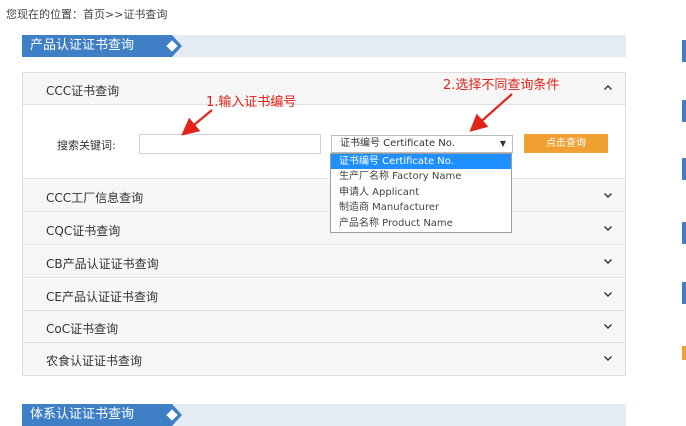 Image resolution: width=686 pixels, height=426 pixels. I want to click on annotation-arrows, so click(347, 114).